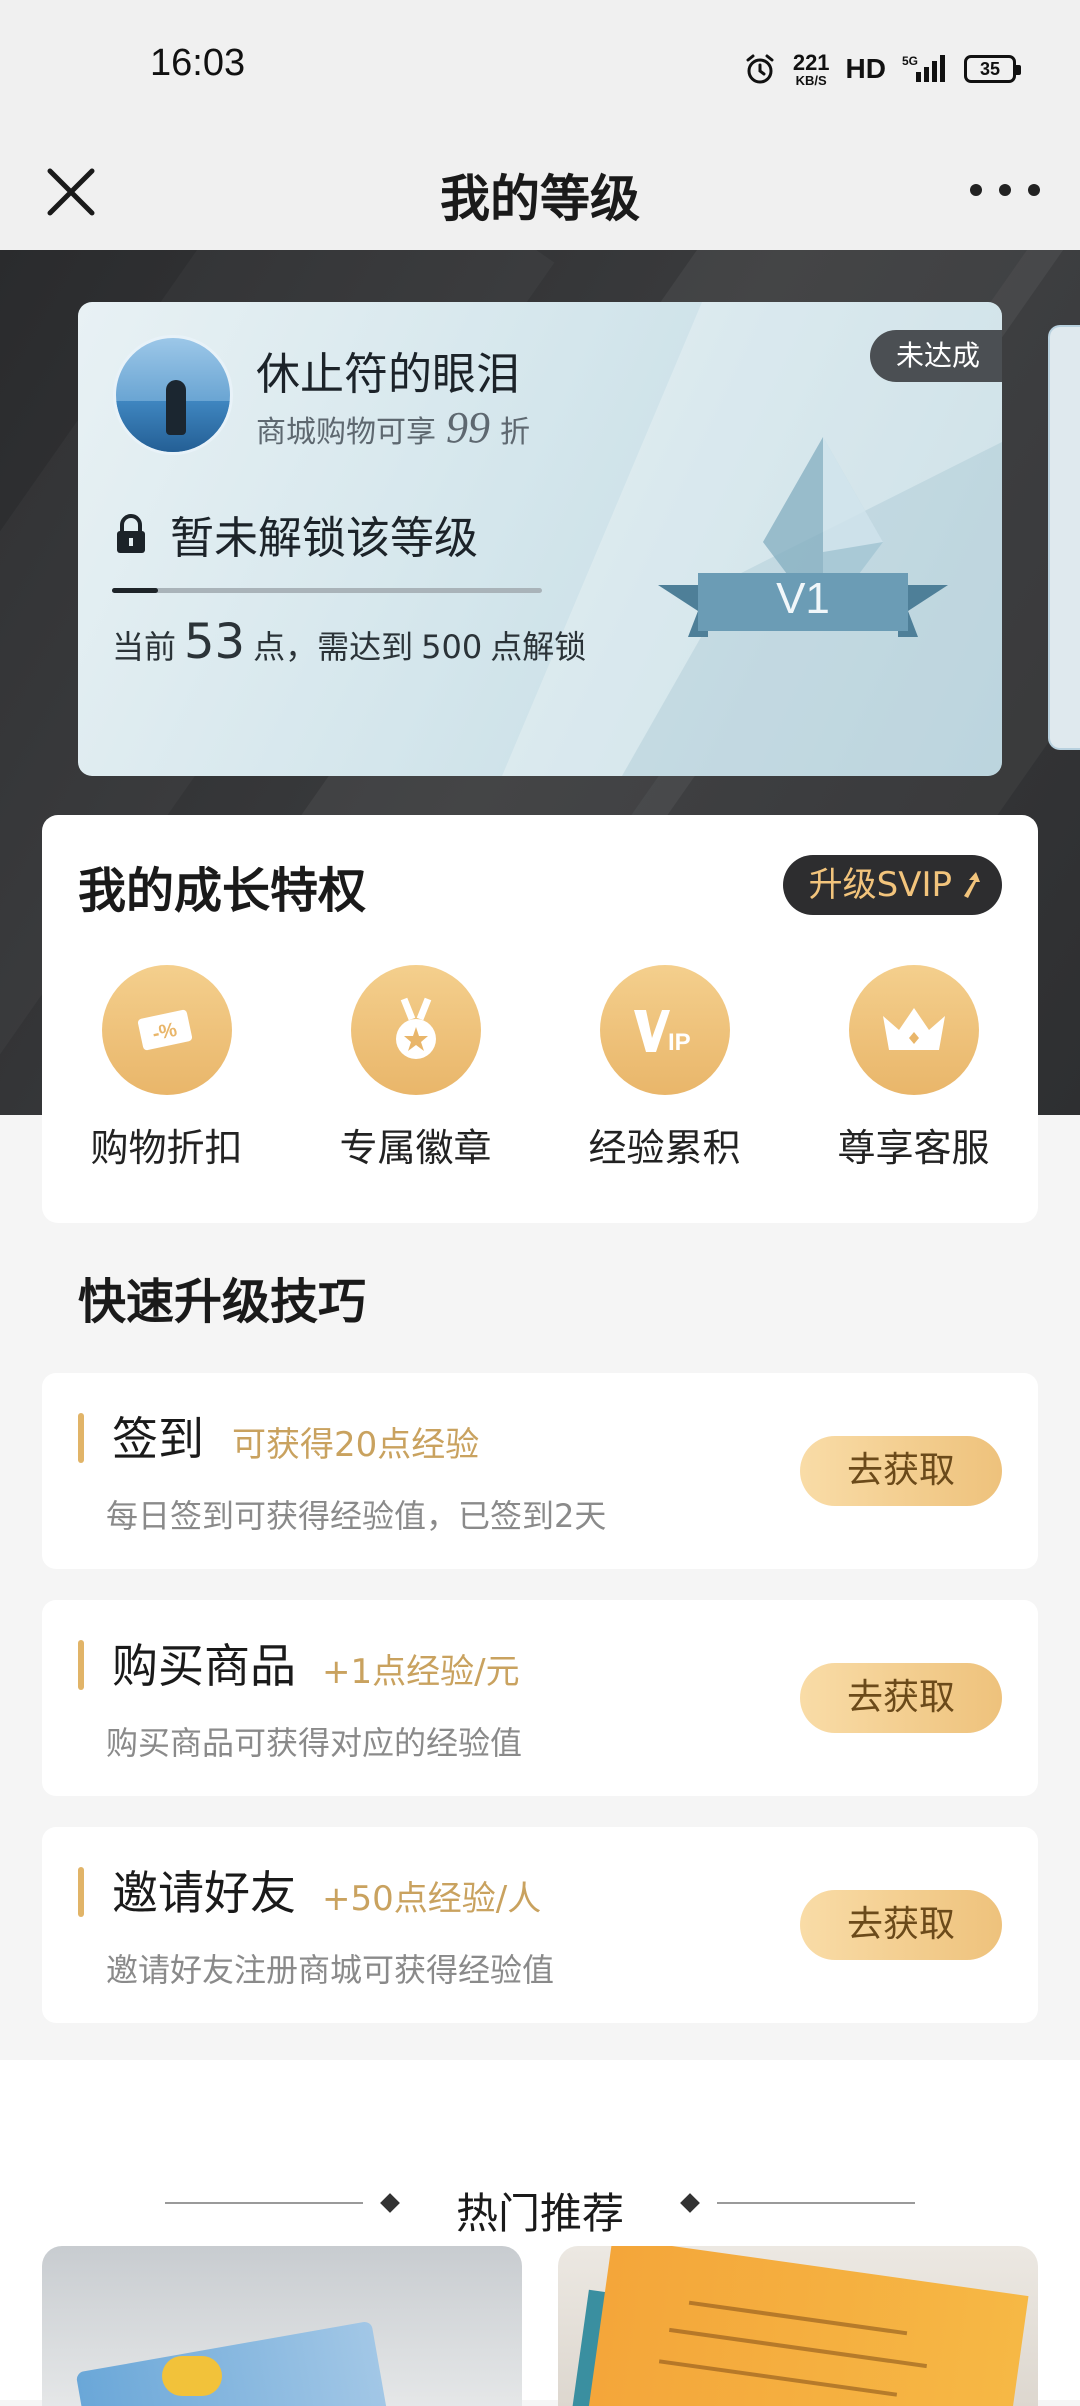 The height and width of the screenshot is (2406, 1080). What do you see at coordinates (356, 1445) in the screenshot?
I see `tip-reward: 可获得20点经验` at bounding box center [356, 1445].